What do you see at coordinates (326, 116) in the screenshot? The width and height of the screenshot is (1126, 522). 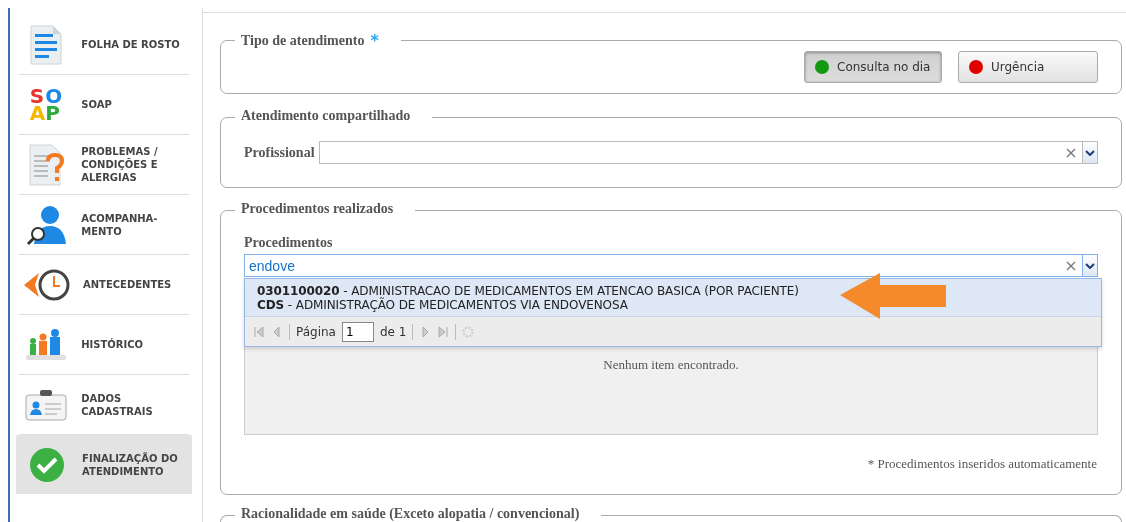 I see `section-title: Atendimento compartilhado` at bounding box center [326, 116].